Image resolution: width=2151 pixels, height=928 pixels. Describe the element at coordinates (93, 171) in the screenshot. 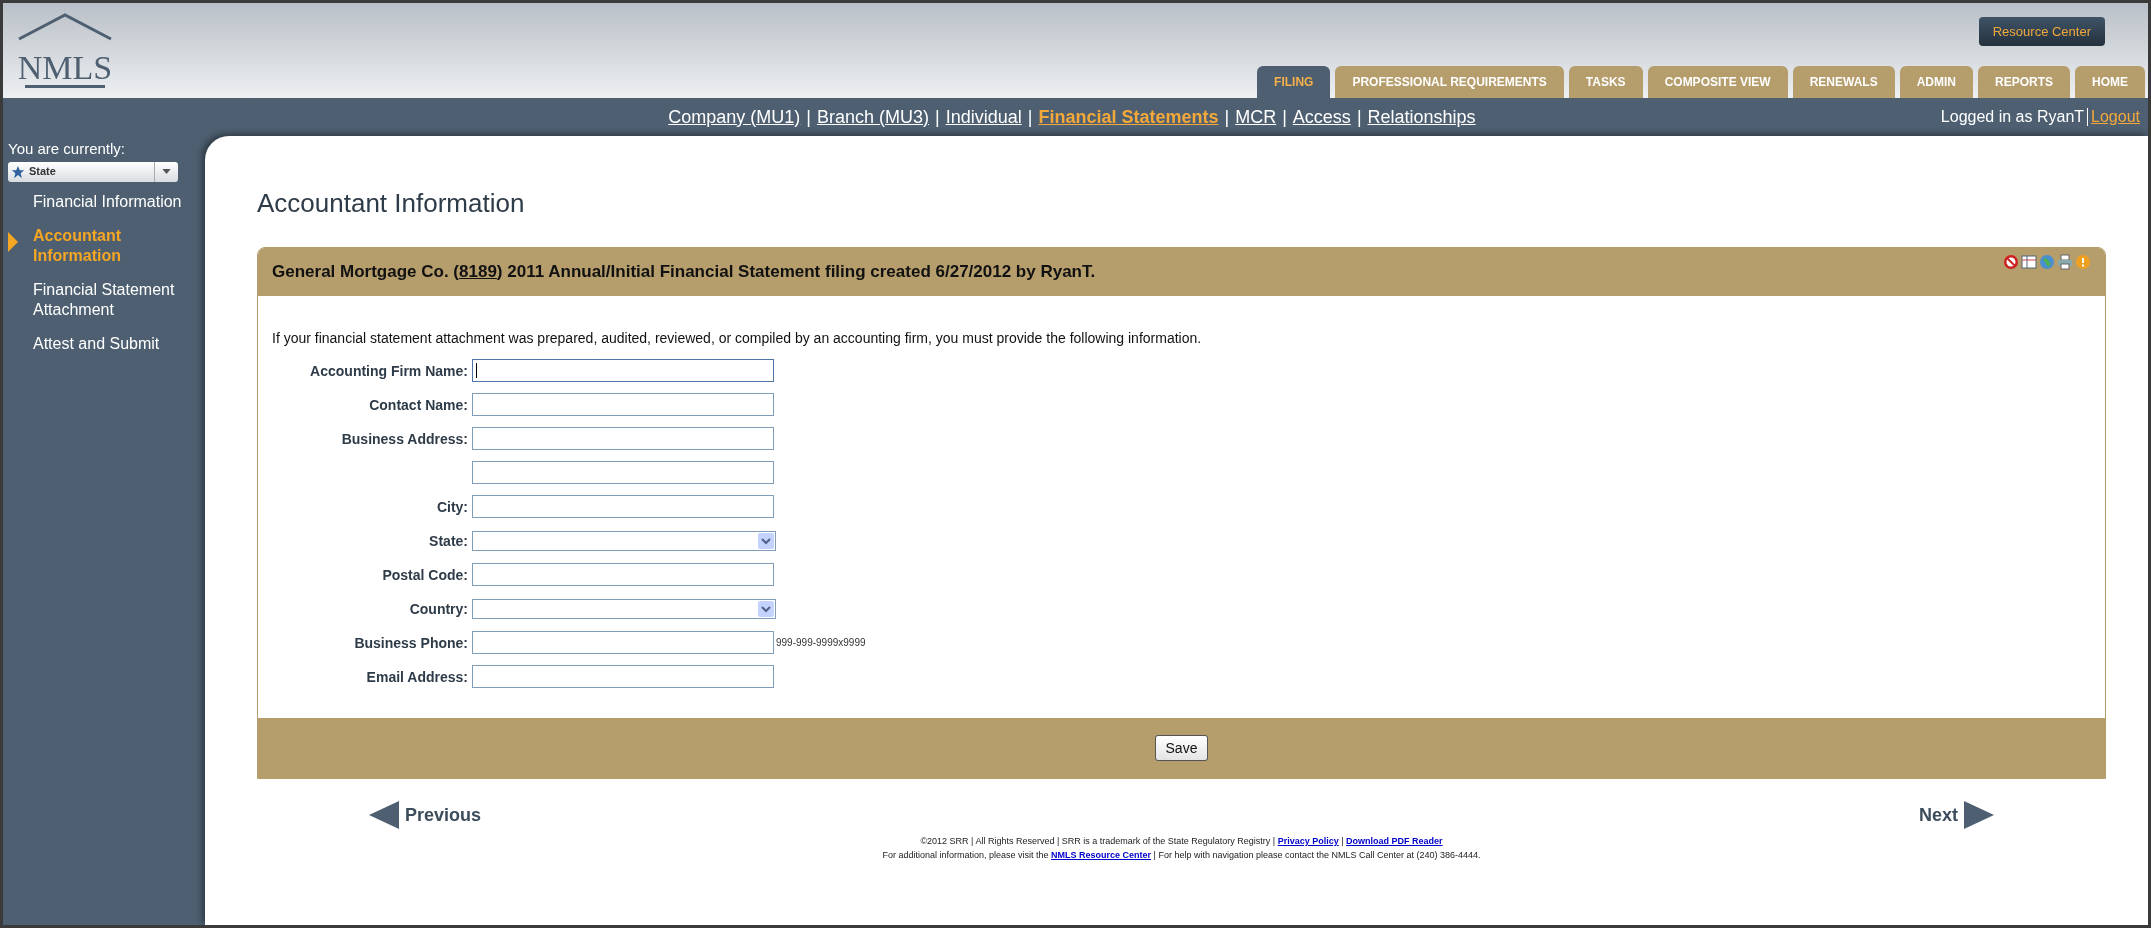

I see `context-select: State` at that location.